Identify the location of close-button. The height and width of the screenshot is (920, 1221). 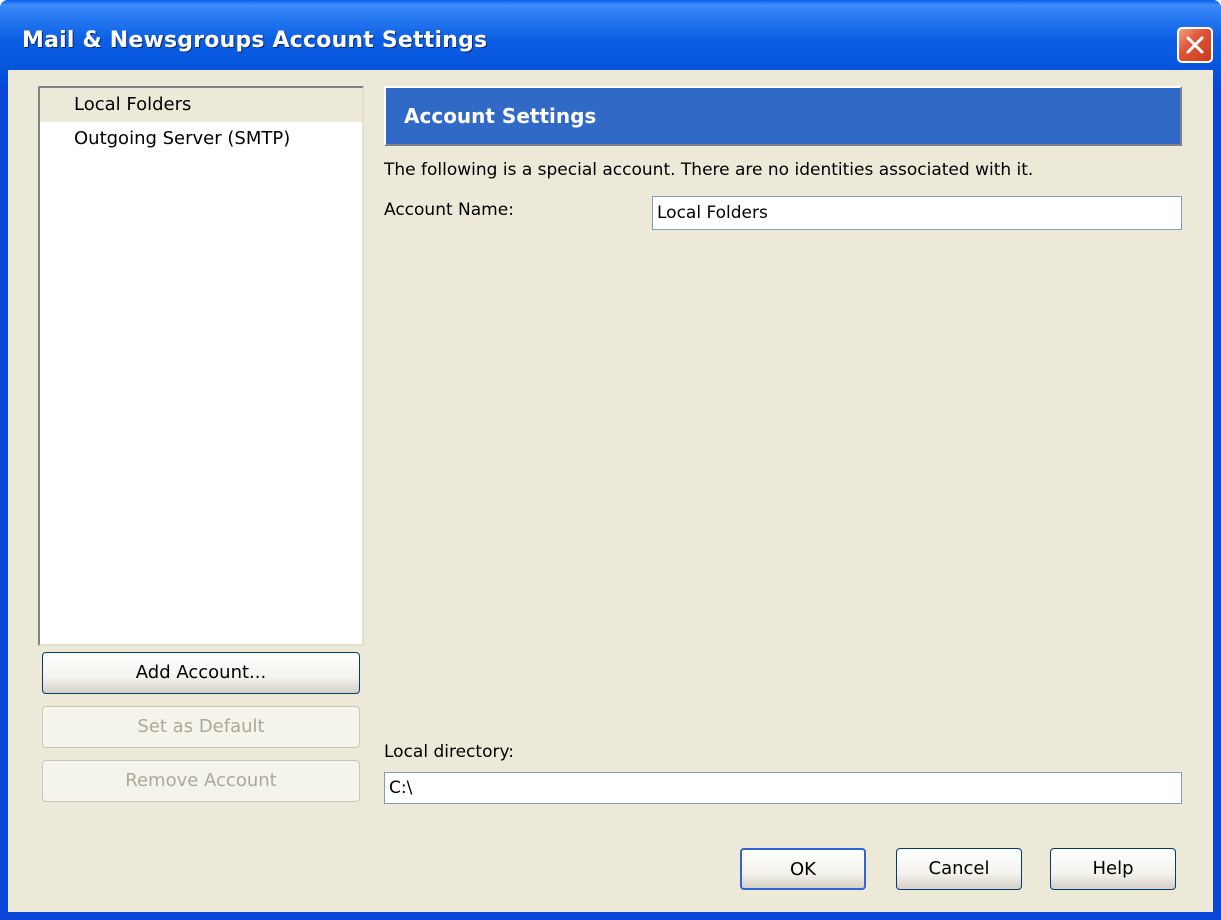
(1195, 45).